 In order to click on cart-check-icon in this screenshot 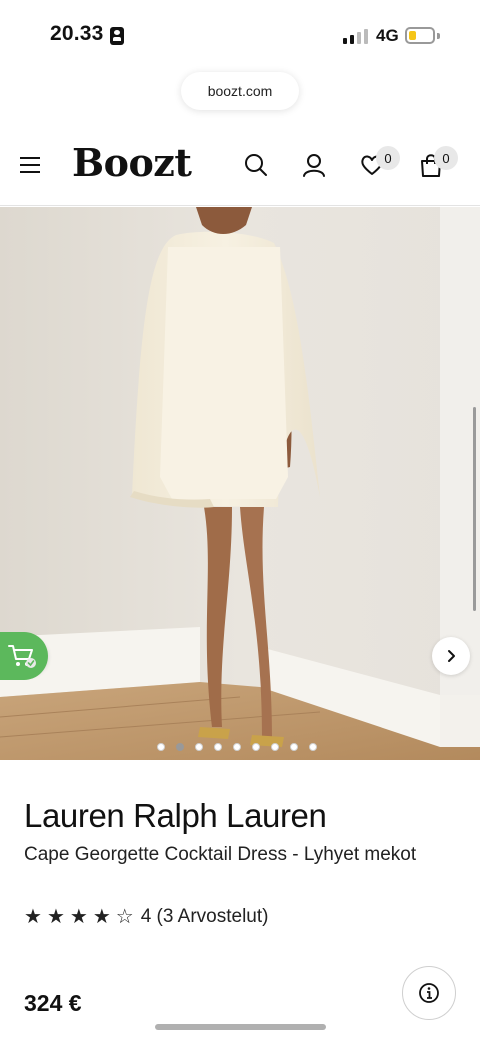, I will do `click(22, 656)`.